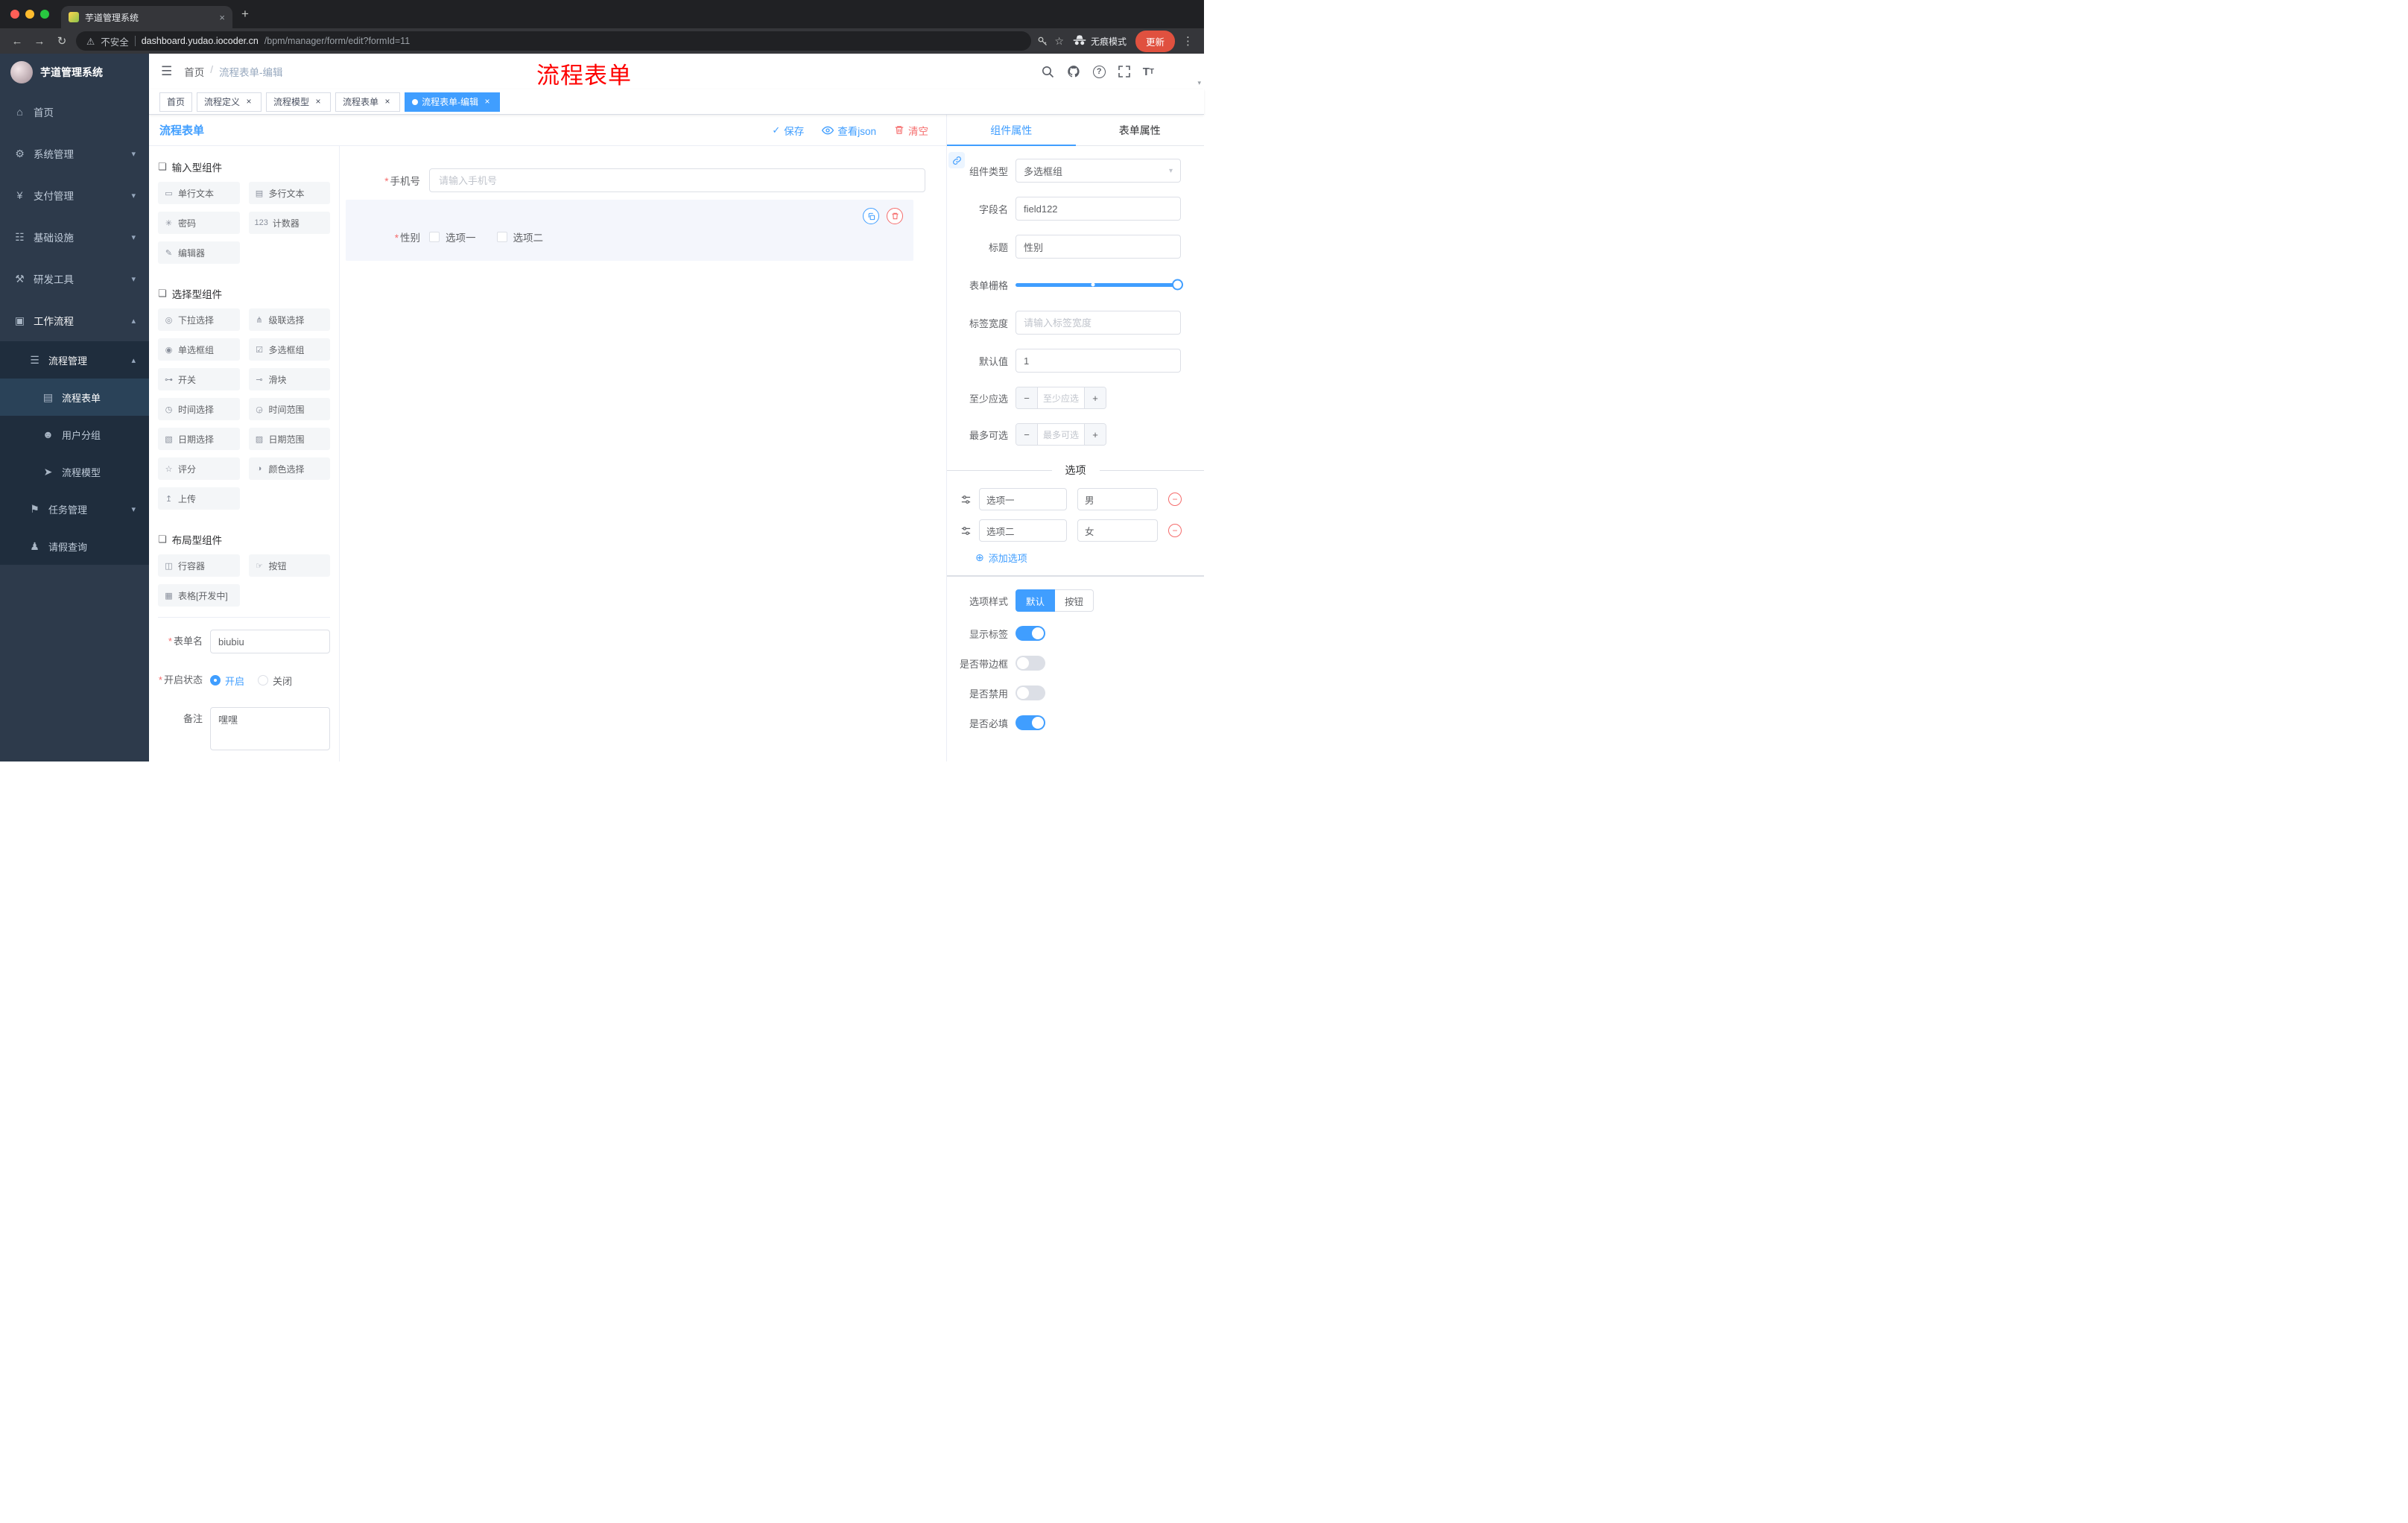 The height and width of the screenshot is (1523, 2408). What do you see at coordinates (1140, 130) in the screenshot?
I see `tab-form-props: 表单属性` at bounding box center [1140, 130].